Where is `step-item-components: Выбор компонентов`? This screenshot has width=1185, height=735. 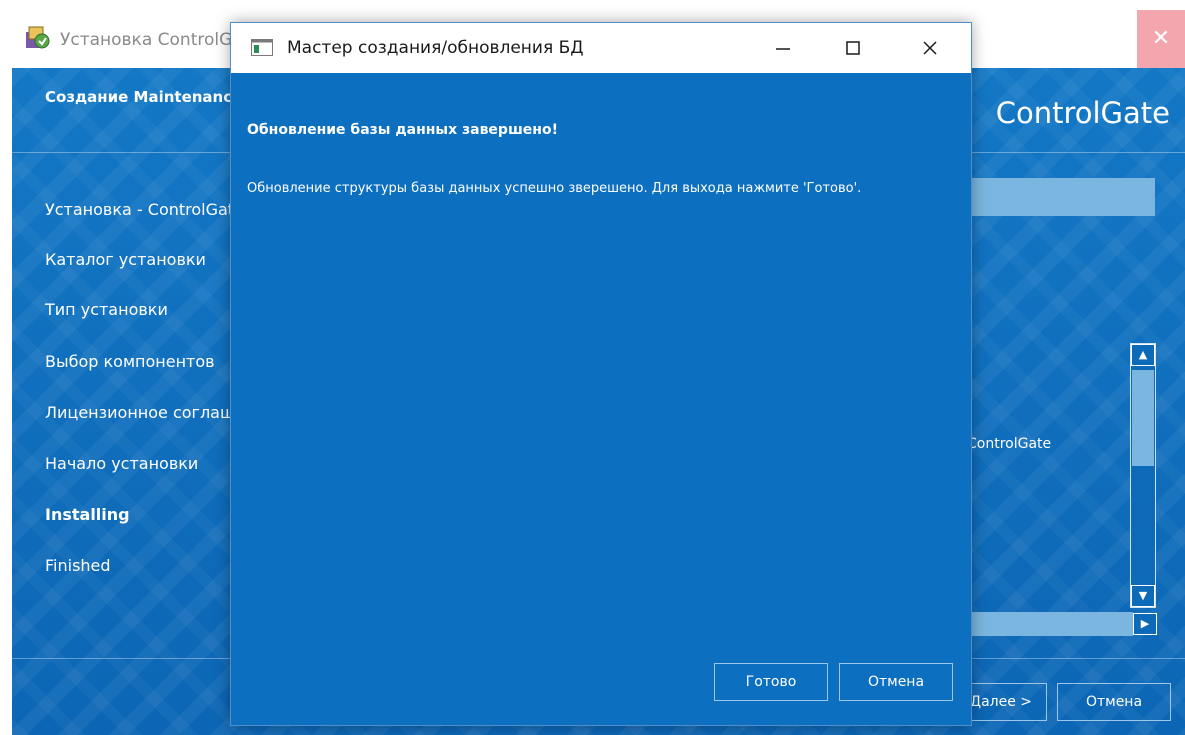
step-item-components: Выбор компонентов is located at coordinates (130, 361).